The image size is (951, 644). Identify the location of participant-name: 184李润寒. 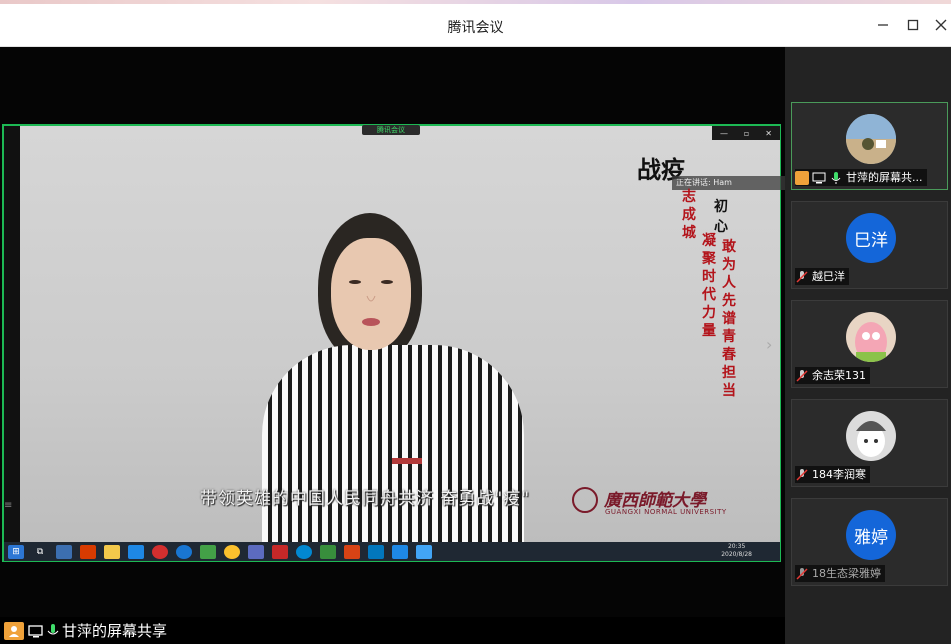
(839, 474).